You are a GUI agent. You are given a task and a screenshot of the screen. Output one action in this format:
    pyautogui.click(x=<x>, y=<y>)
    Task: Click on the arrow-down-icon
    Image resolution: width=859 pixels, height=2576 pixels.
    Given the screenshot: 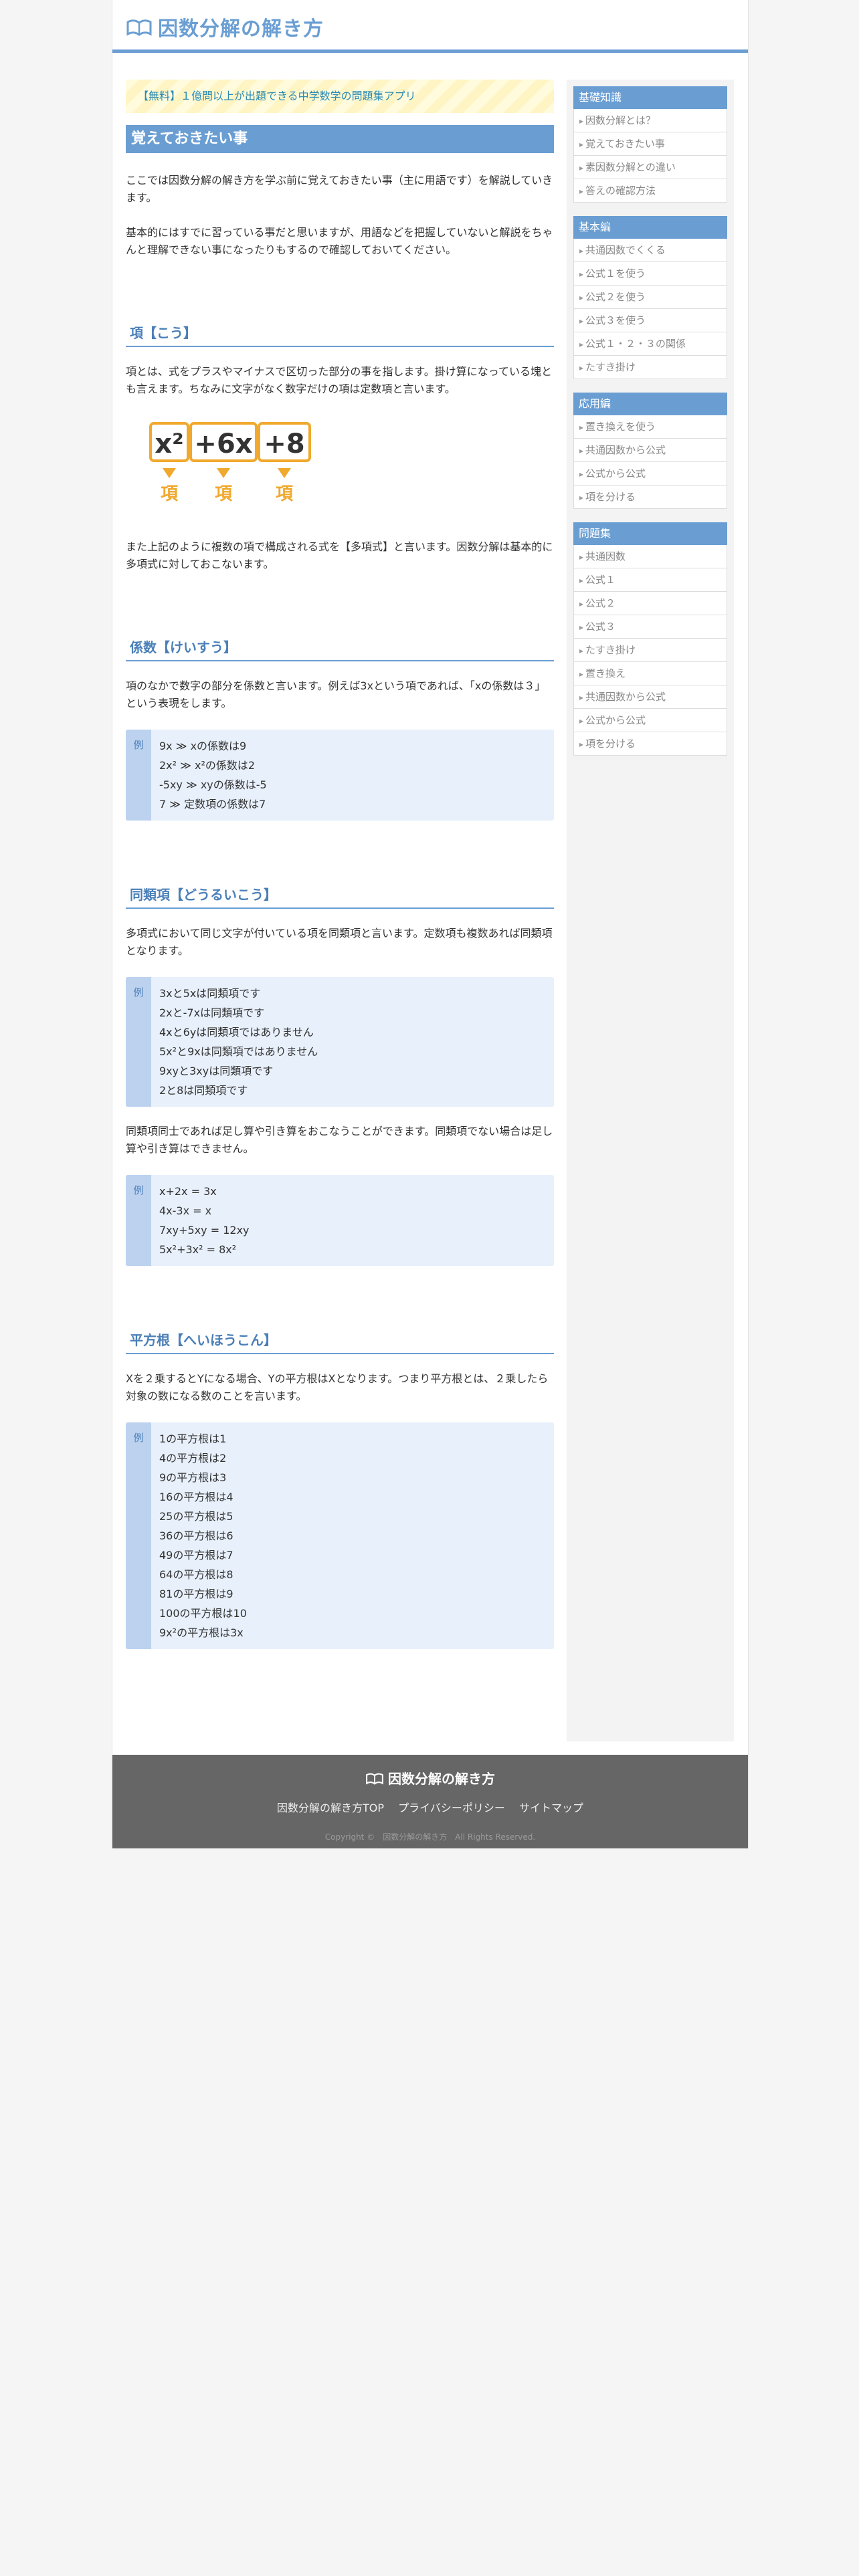 What is the action you would take?
    pyautogui.click(x=169, y=473)
    